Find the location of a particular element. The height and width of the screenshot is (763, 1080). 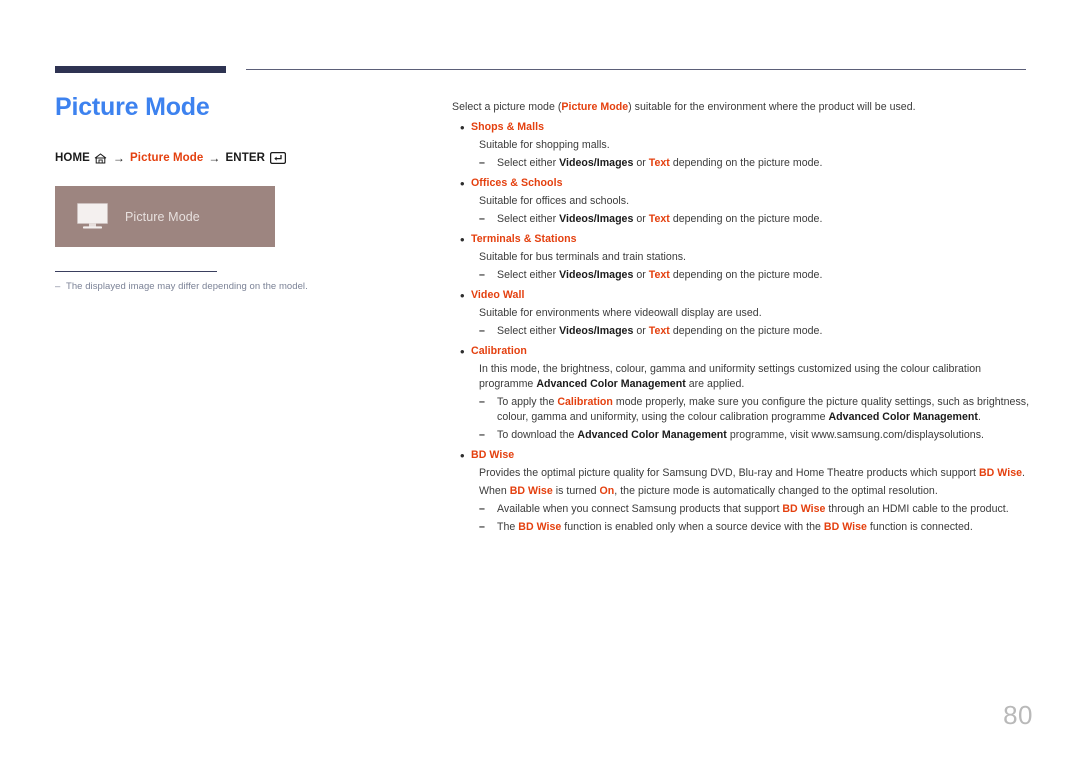

intro-pre: Select a picture mode ( is located at coordinates (507, 107).